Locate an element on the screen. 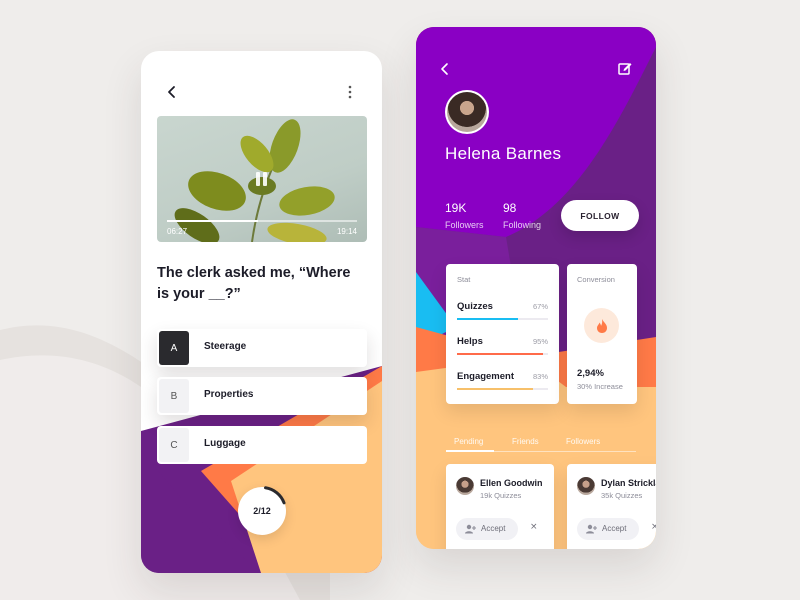 The image size is (800, 600). video-progress-fill is located at coordinates (213, 221).